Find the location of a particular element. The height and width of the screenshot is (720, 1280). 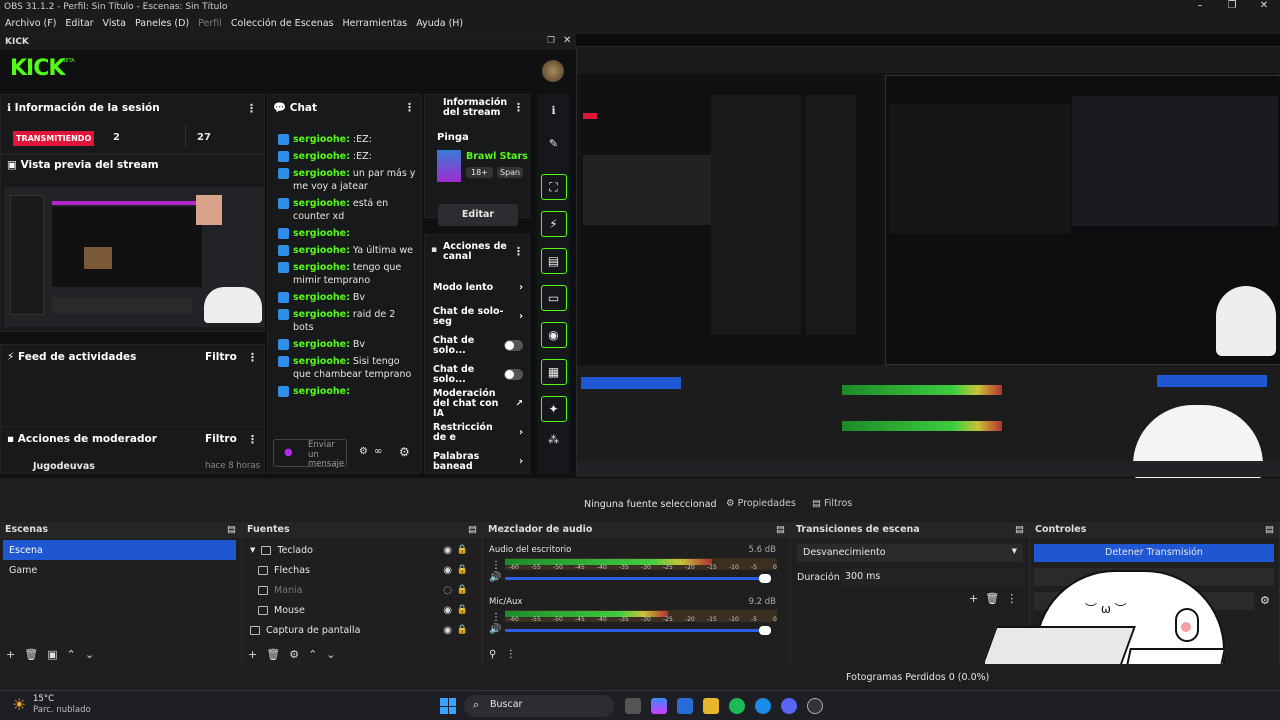

undock-icon: ❐ is located at coordinates (551, 41).